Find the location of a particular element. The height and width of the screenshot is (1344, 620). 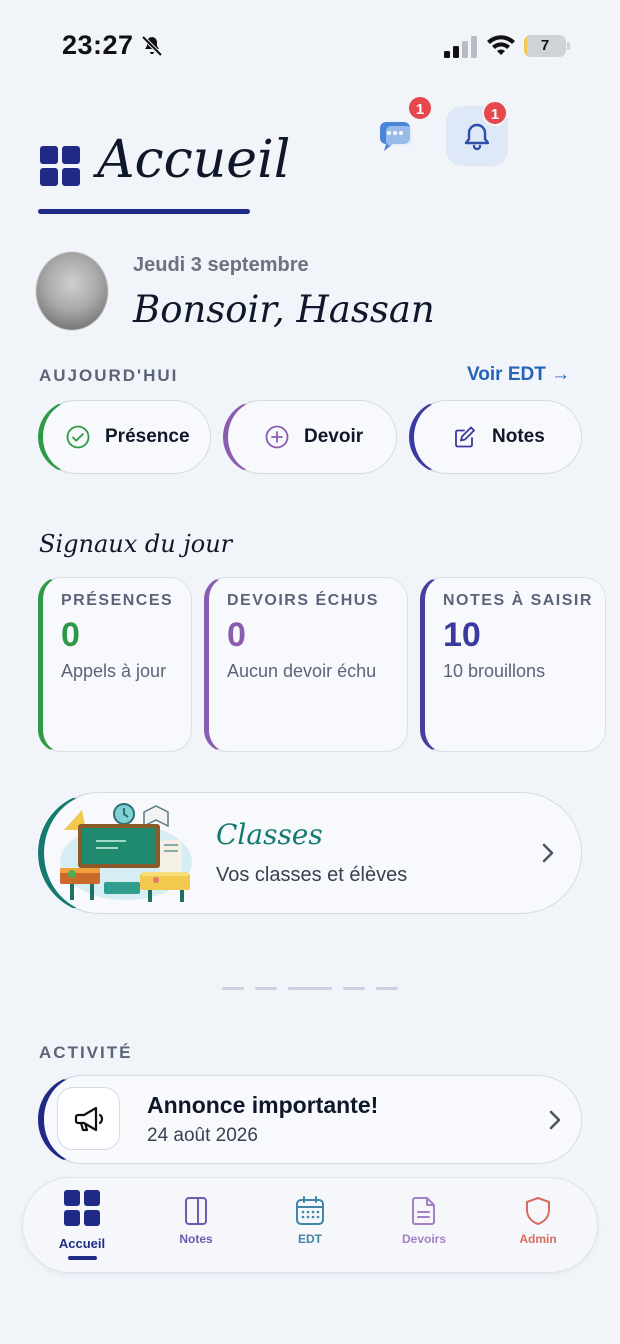

signal-subtext: Appels à jour is located at coordinates (114, 671).